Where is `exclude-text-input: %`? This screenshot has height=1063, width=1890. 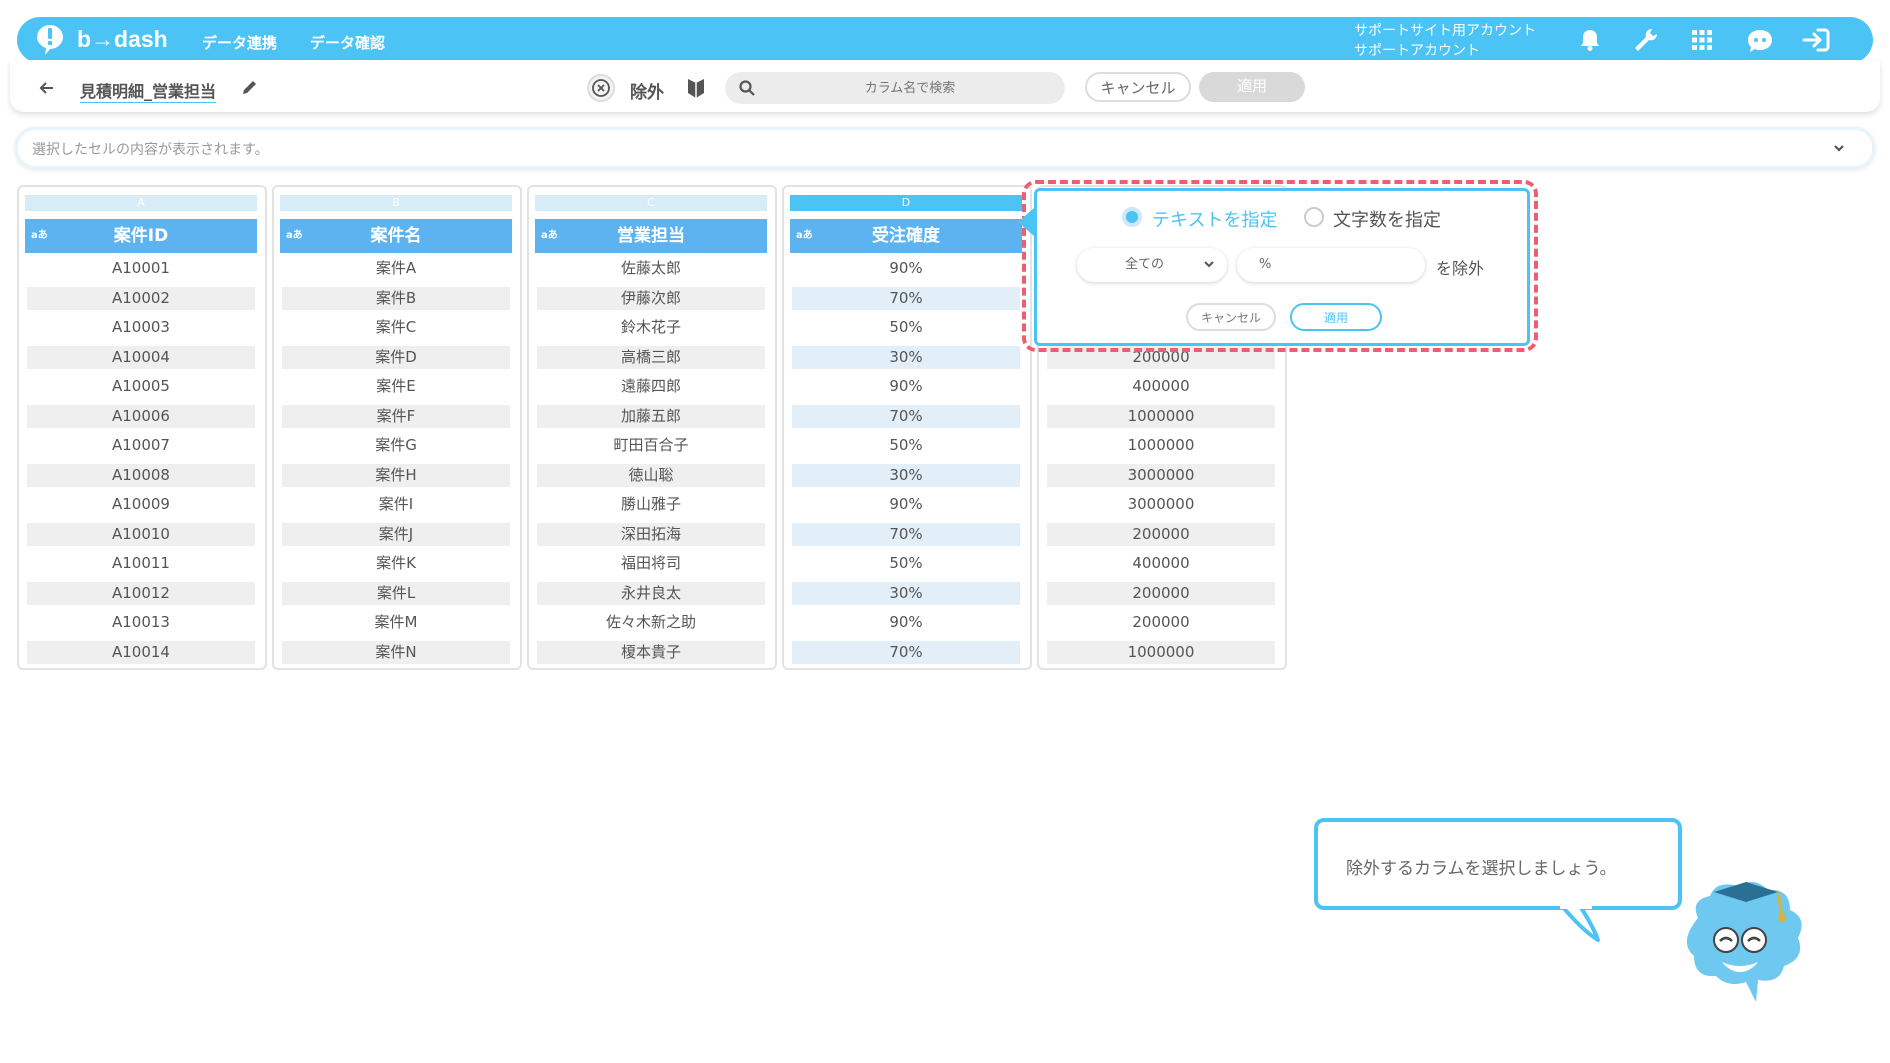
exclude-text-input: % is located at coordinates (1331, 265).